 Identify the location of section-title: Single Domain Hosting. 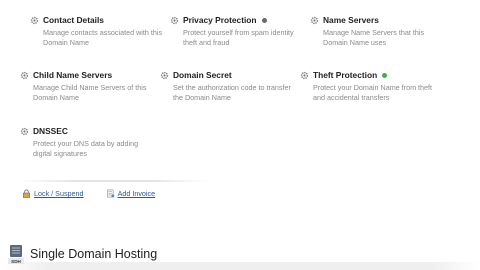
(94, 254).